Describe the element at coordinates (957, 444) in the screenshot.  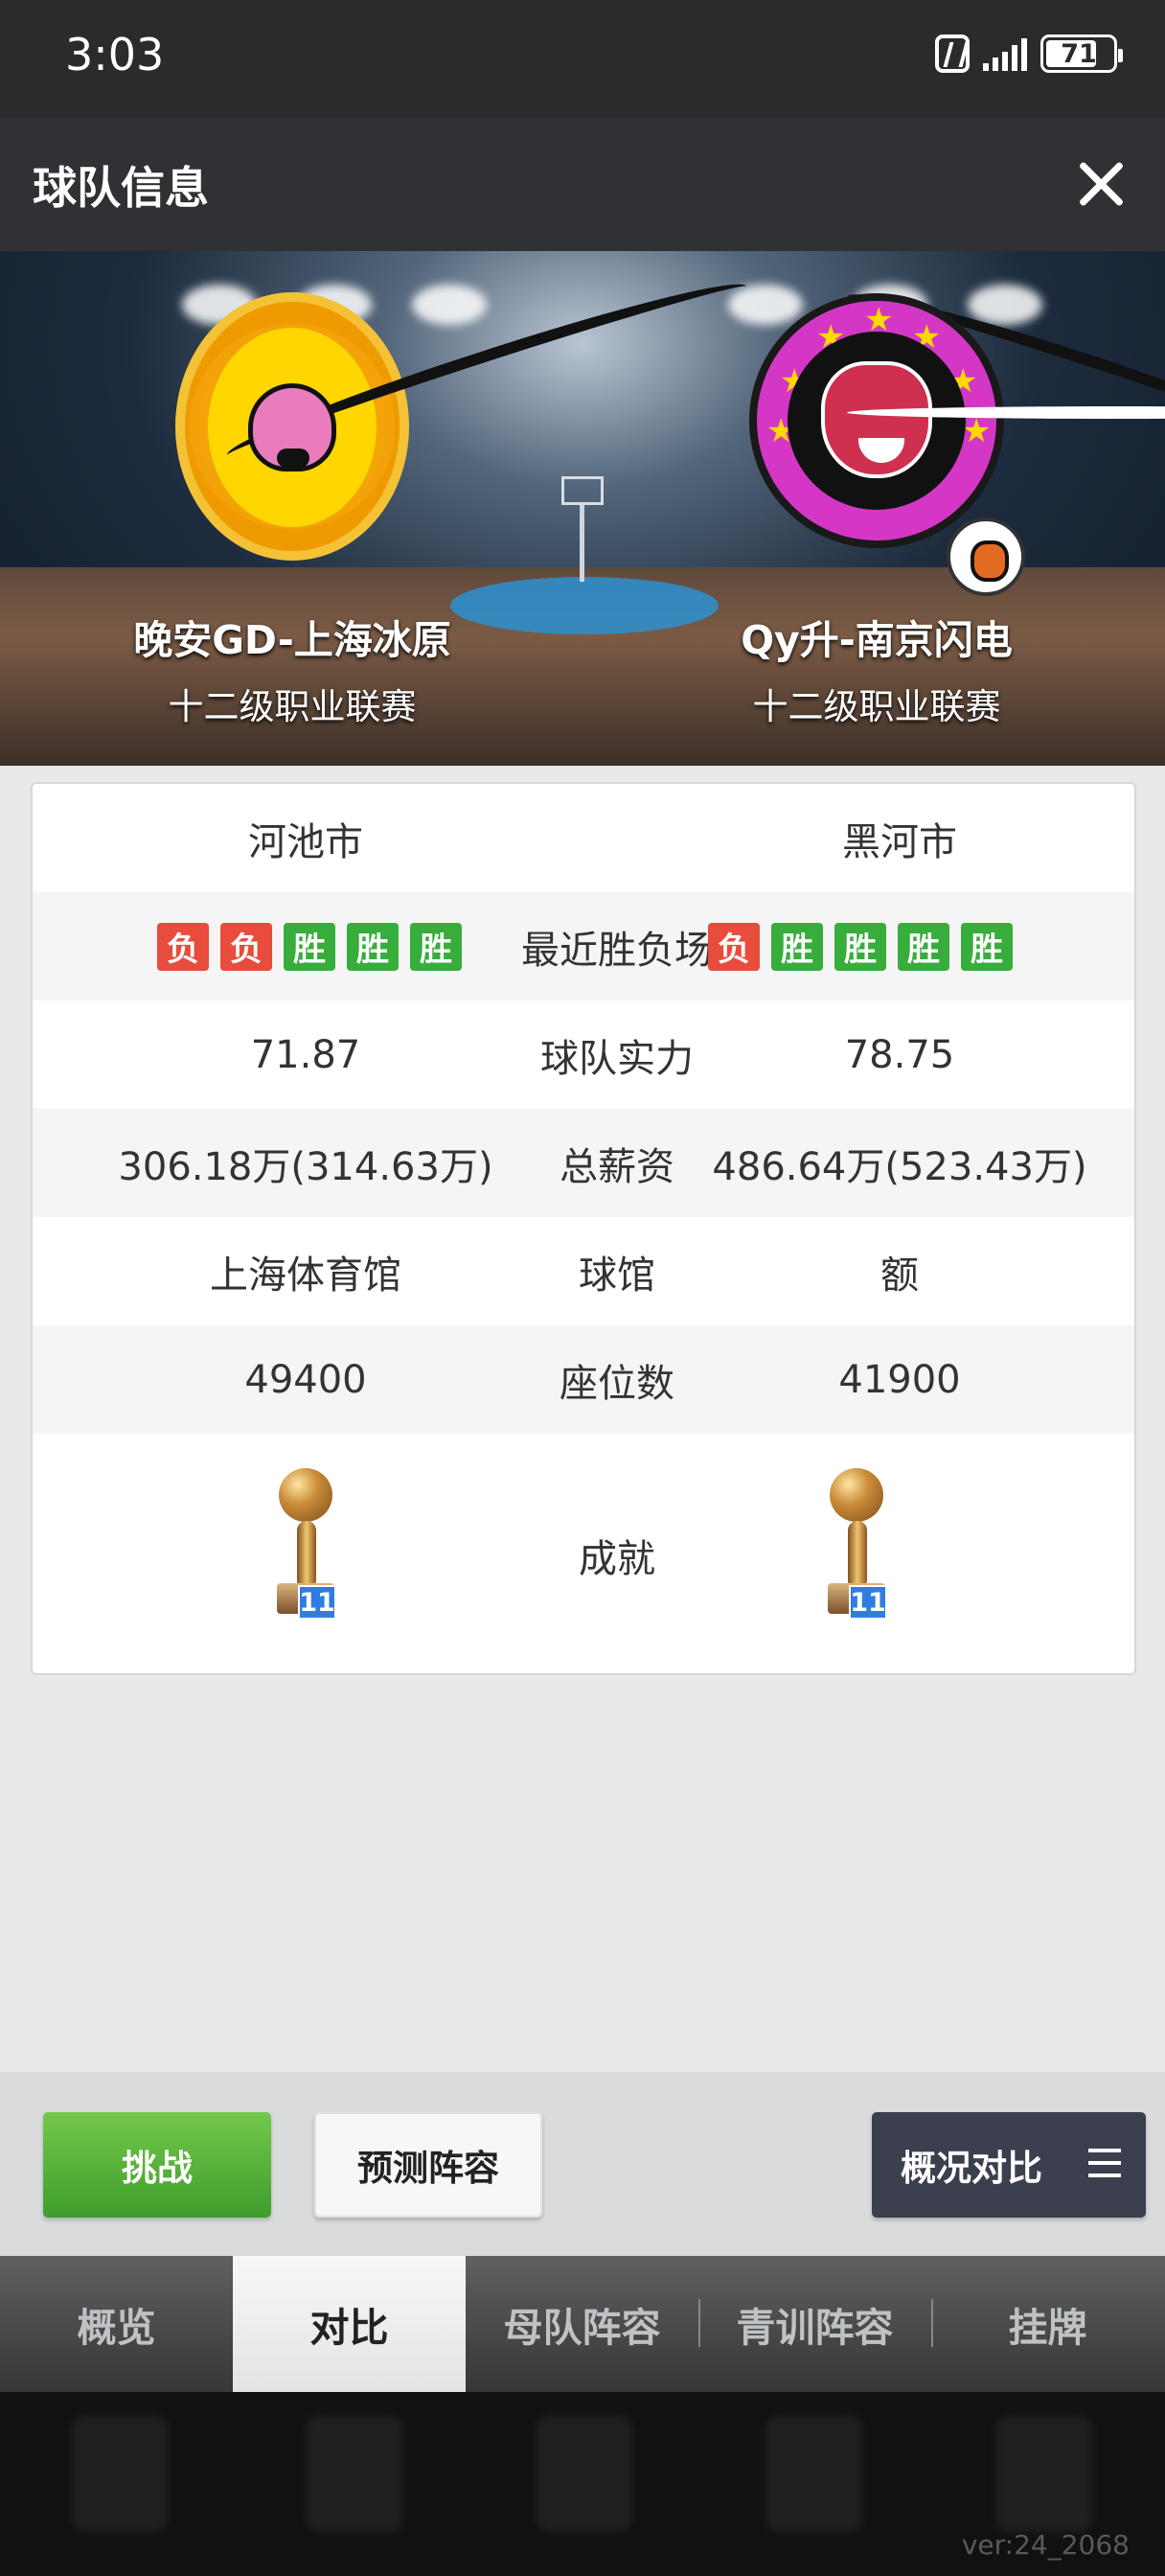
I see `tiger-logo: ★ ★ ★ ★ ★ ★ ★` at that location.